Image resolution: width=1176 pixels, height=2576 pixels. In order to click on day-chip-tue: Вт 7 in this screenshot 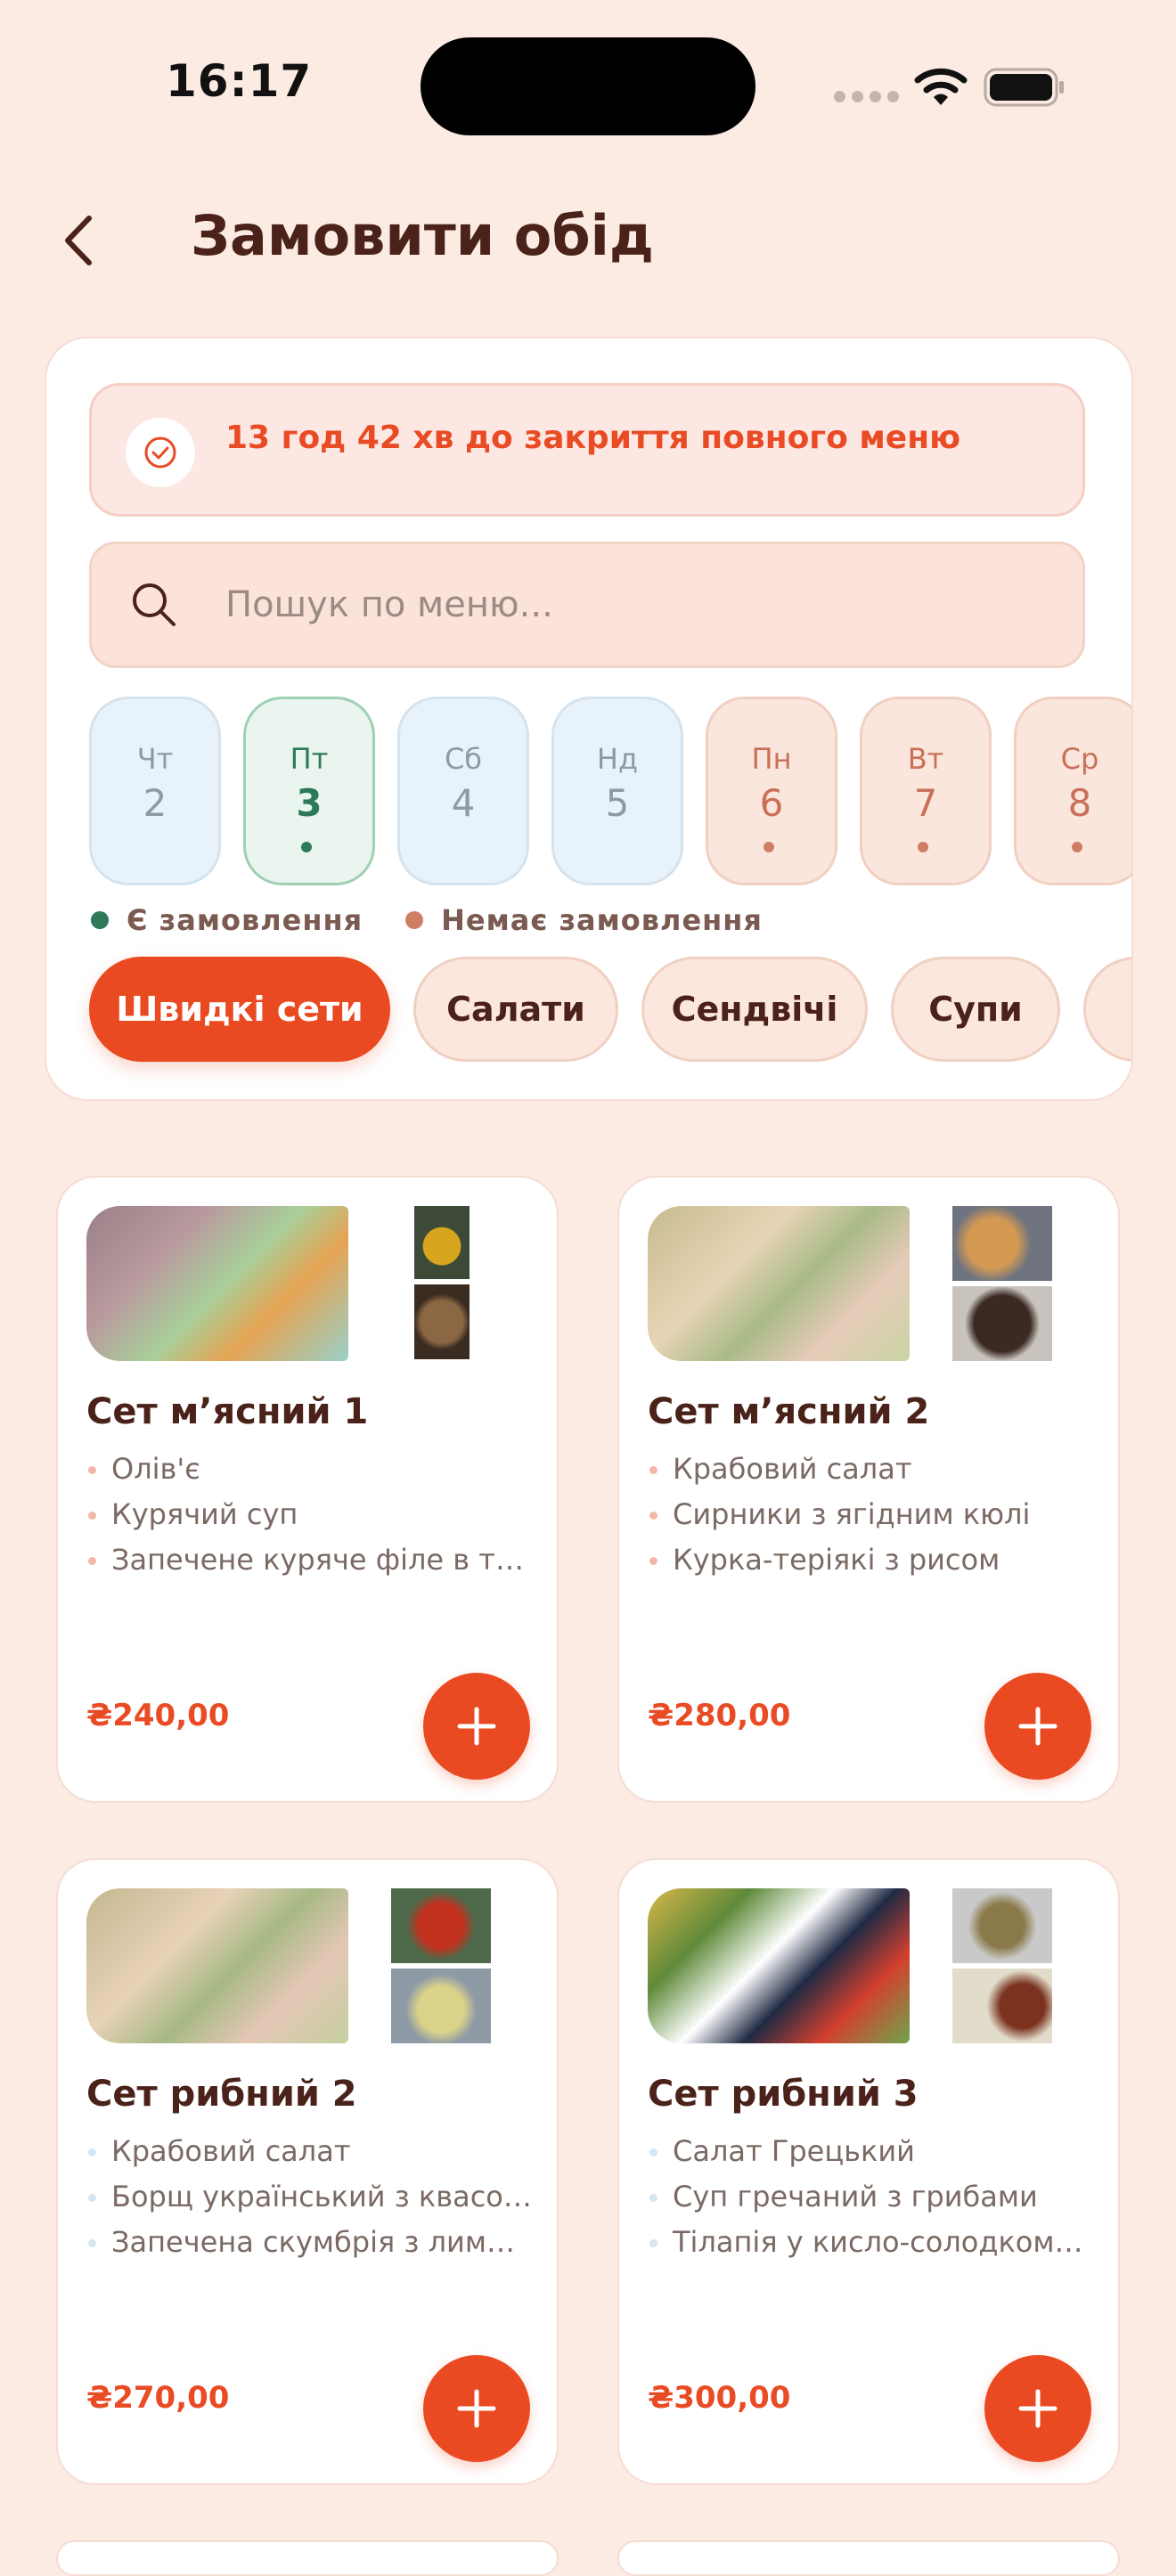, I will do `click(926, 791)`.